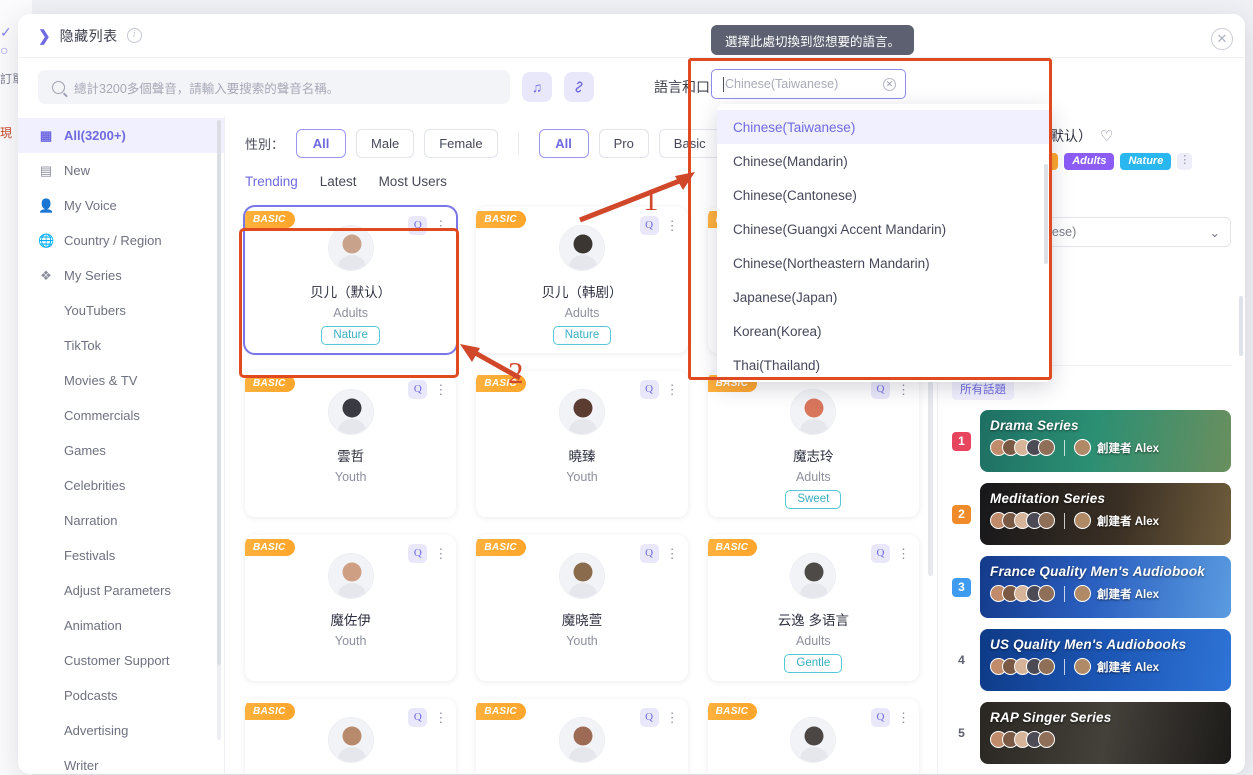 This screenshot has width=1253, height=775. Describe the element at coordinates (1222, 39) in the screenshot. I see `close-icon: ✕` at that location.